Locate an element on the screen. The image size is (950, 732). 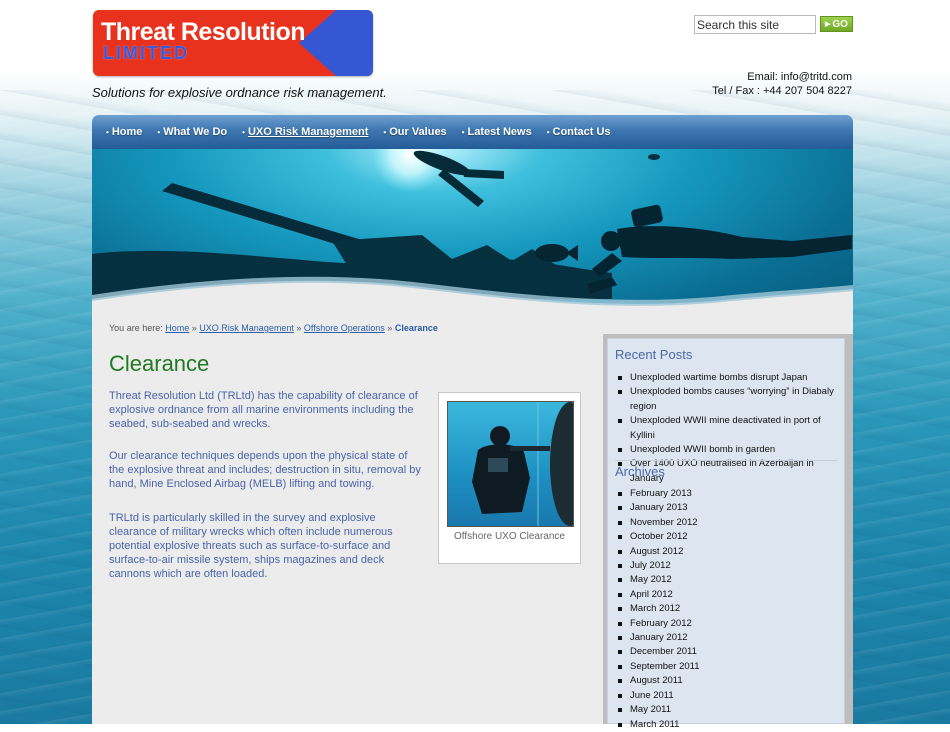
play-arrow-icon: ▶ is located at coordinates (828, 24).